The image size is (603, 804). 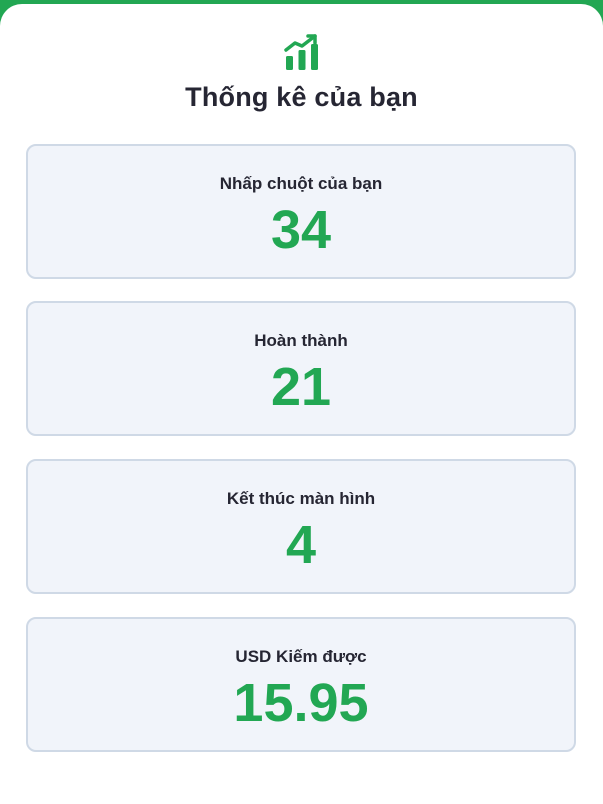 I want to click on stat-value: 21, so click(x=301, y=387).